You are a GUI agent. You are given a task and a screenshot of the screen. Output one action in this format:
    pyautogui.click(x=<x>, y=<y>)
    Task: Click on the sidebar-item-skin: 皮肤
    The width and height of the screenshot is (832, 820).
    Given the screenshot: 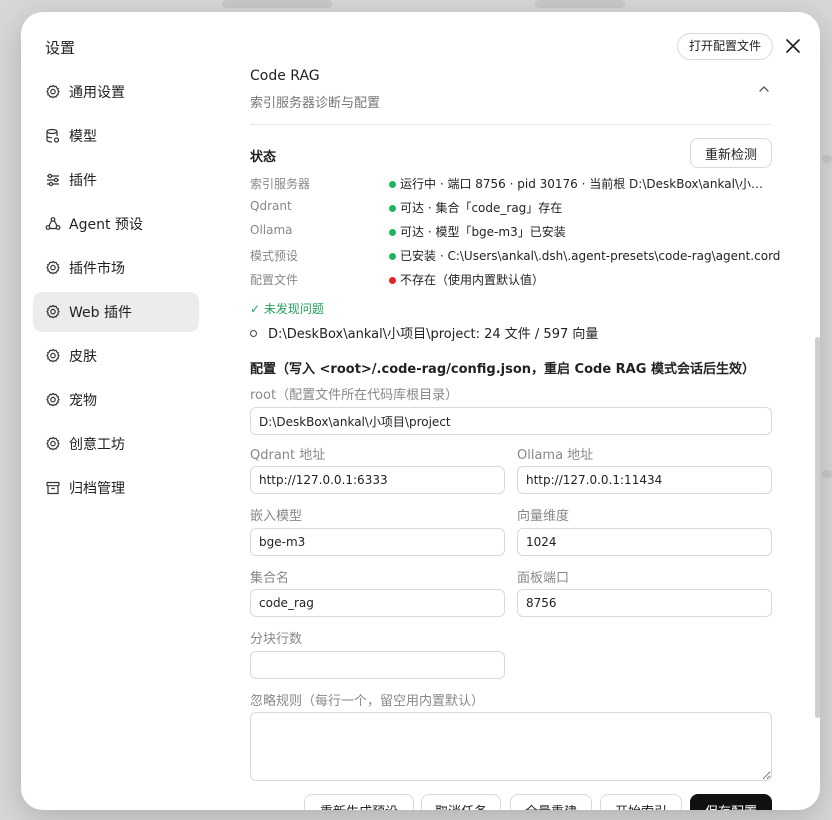 What is the action you would take?
    pyautogui.click(x=116, y=356)
    